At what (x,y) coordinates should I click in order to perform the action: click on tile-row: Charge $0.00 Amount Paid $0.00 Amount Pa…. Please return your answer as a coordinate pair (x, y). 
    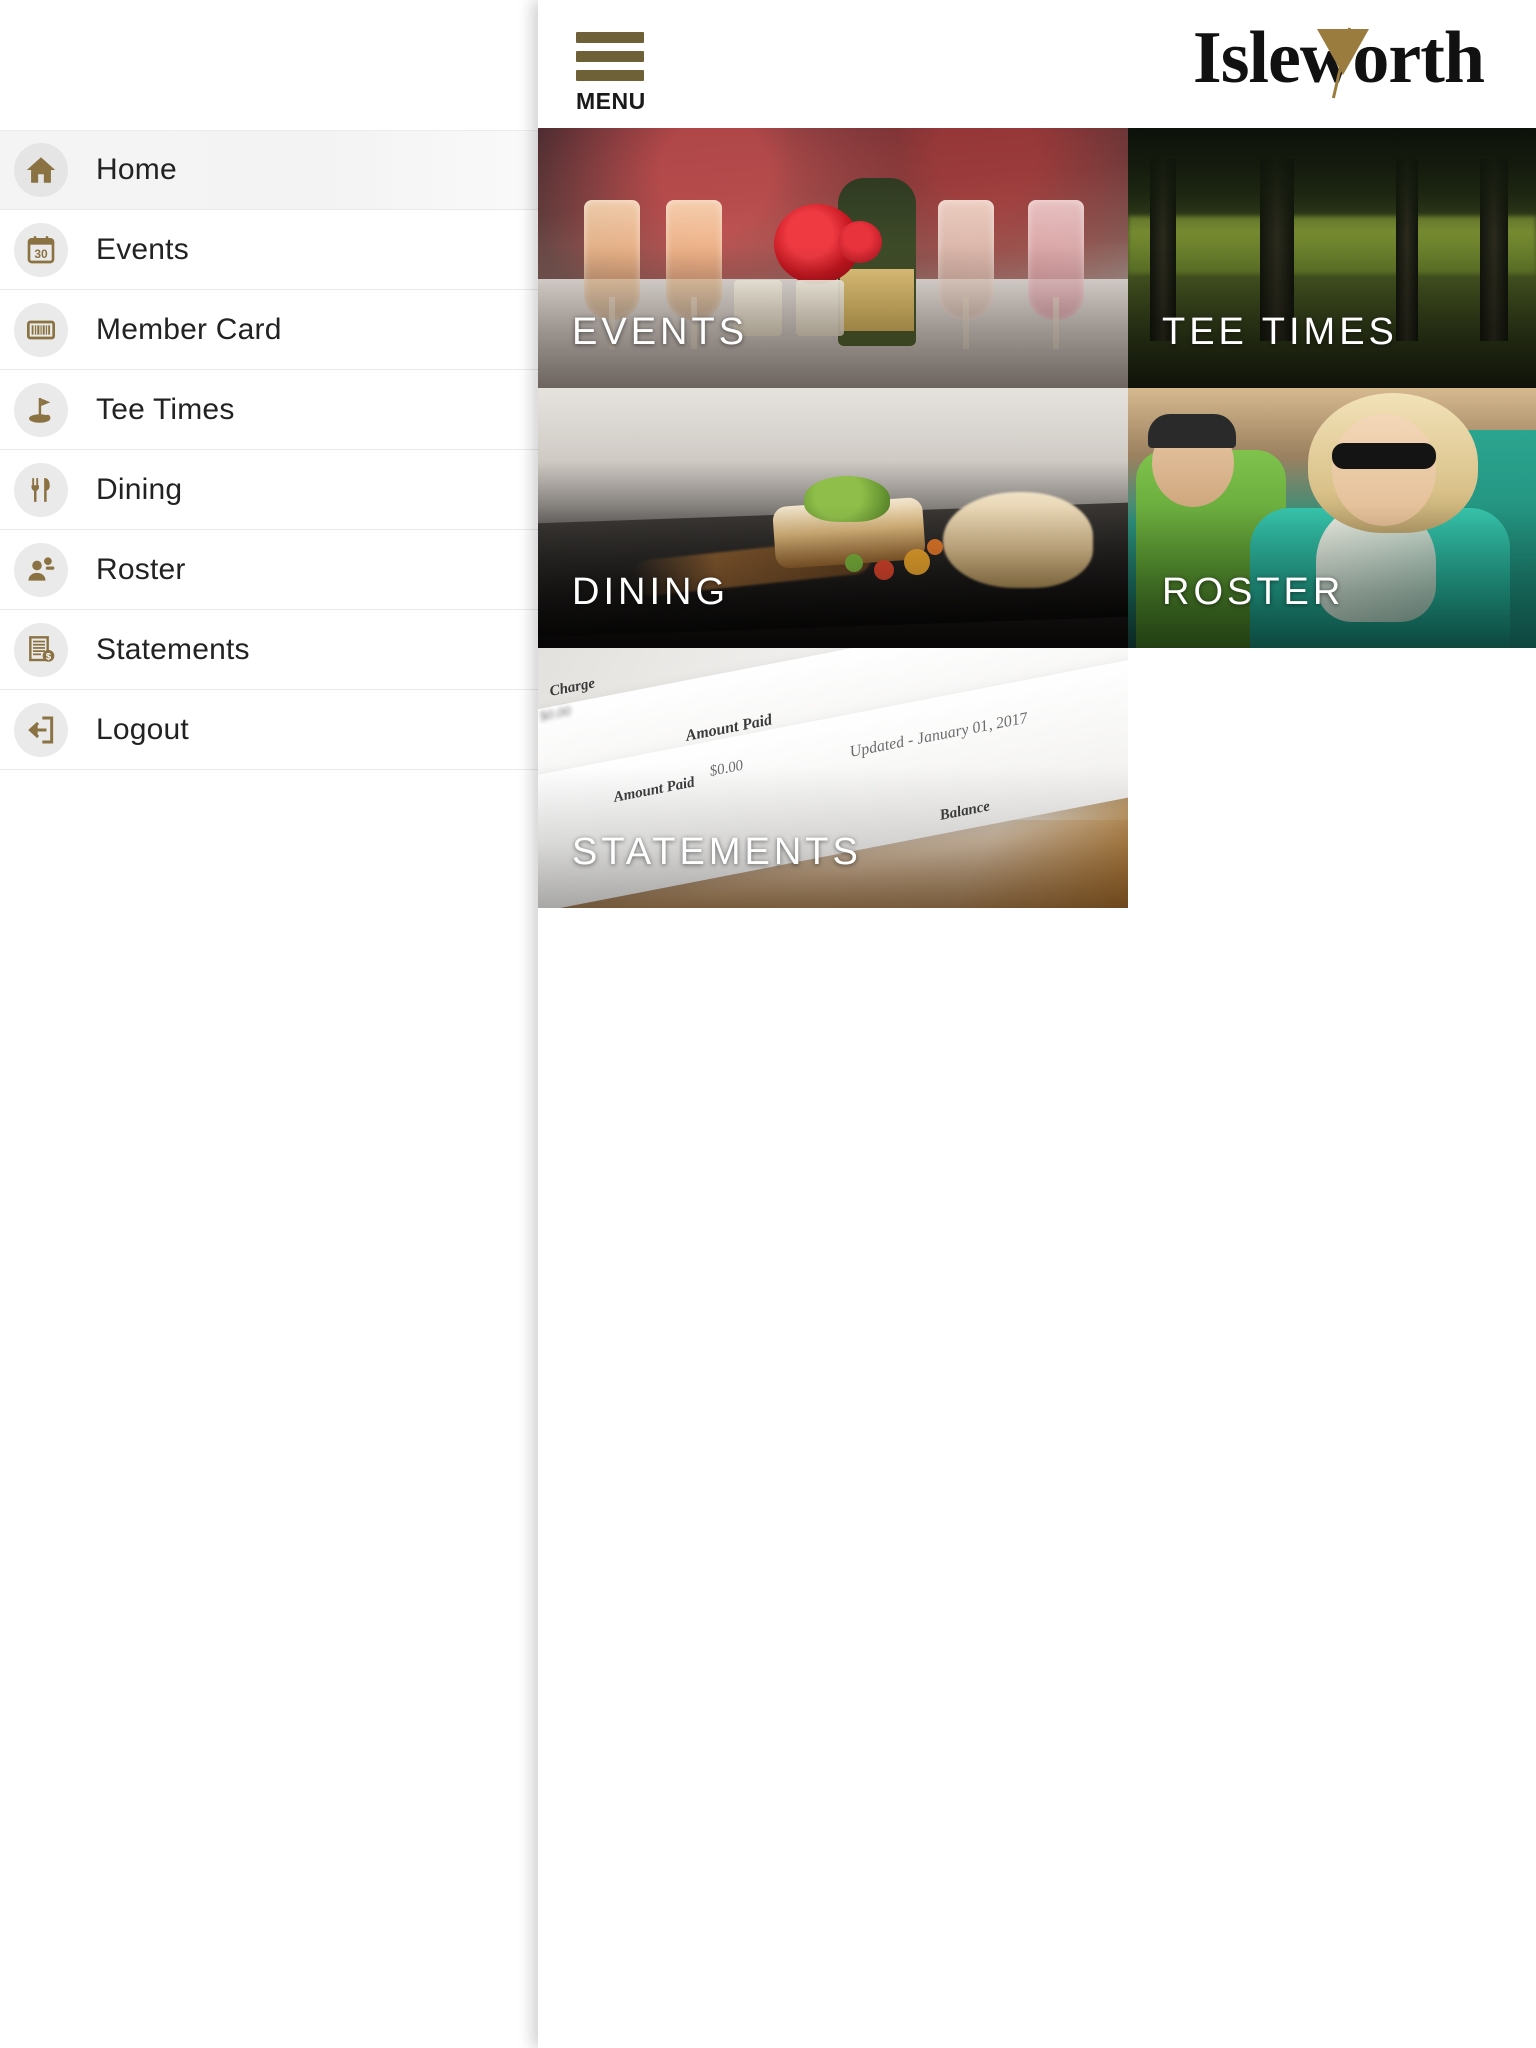
    Looking at the image, I should click on (1037, 778).